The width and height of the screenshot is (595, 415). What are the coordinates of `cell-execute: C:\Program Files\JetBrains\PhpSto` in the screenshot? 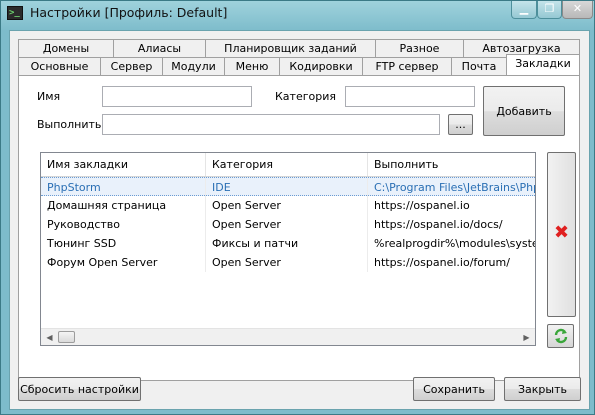 It's located at (454, 187).